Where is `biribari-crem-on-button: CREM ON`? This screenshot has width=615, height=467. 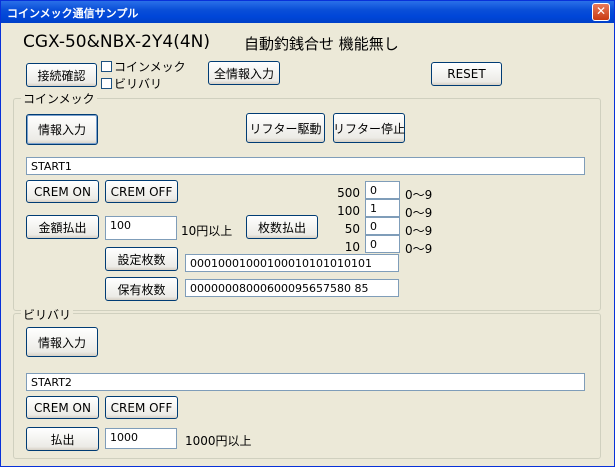 biribari-crem-on-button: CREM ON is located at coordinates (62, 407).